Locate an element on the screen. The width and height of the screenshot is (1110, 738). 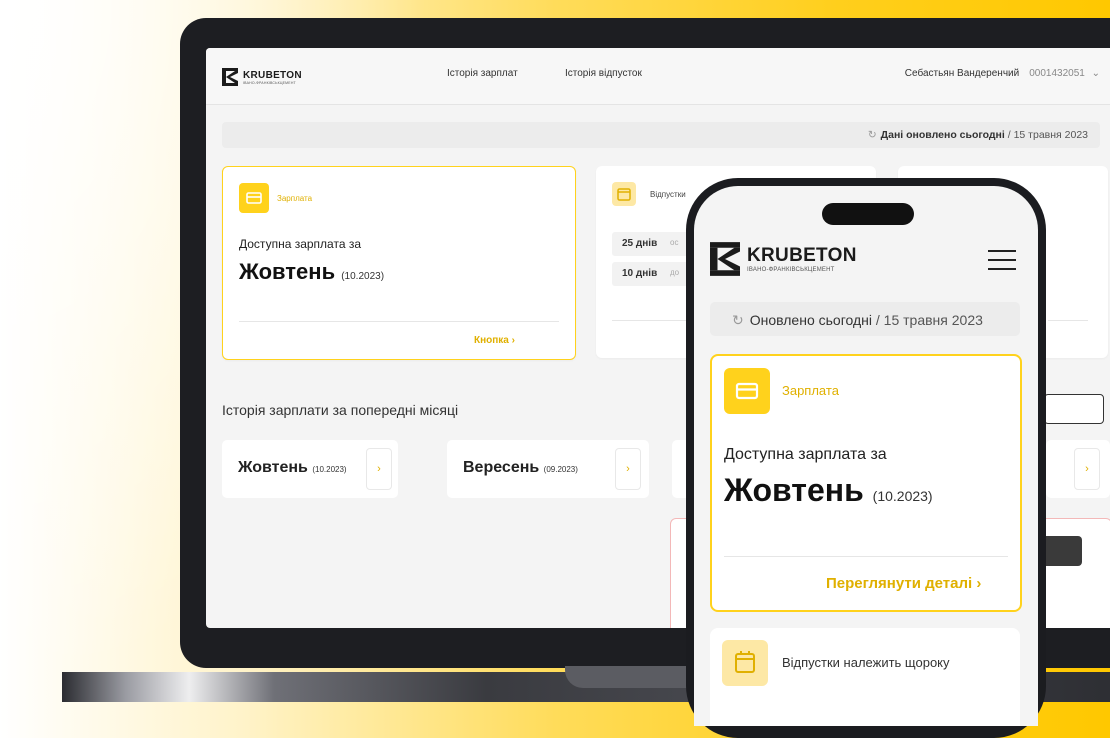
history-card: Вересень (09.2023) › is located at coordinates (548, 469).